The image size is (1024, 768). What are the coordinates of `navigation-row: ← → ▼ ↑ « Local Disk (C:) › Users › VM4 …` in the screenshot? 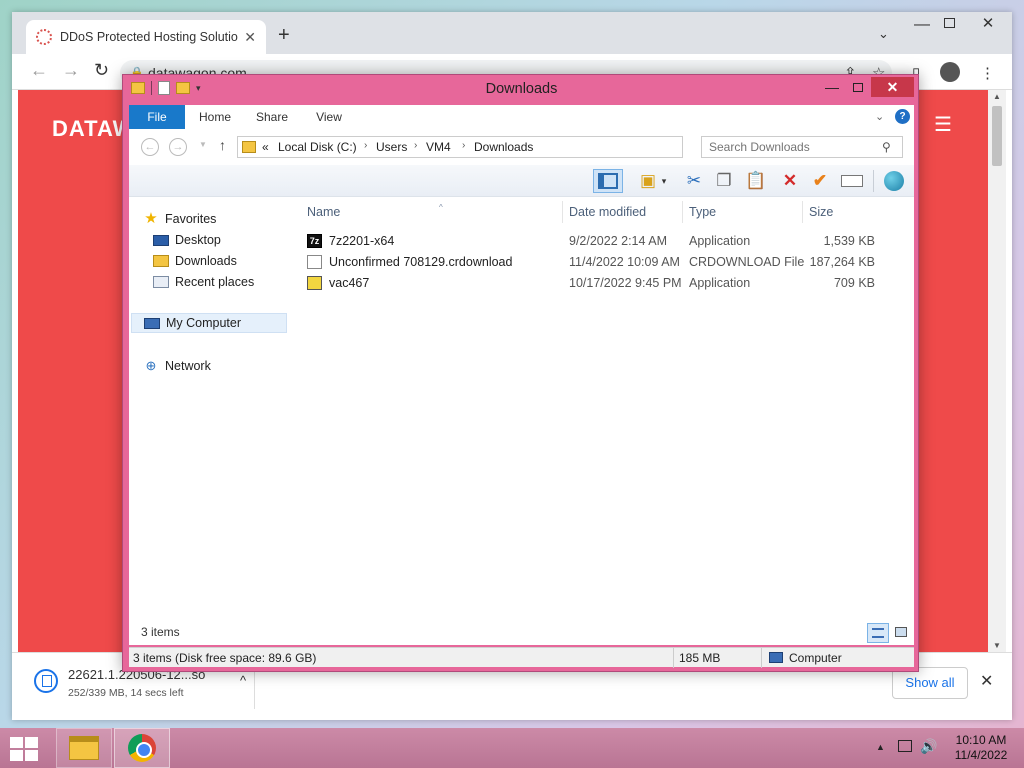 It's located at (521, 147).